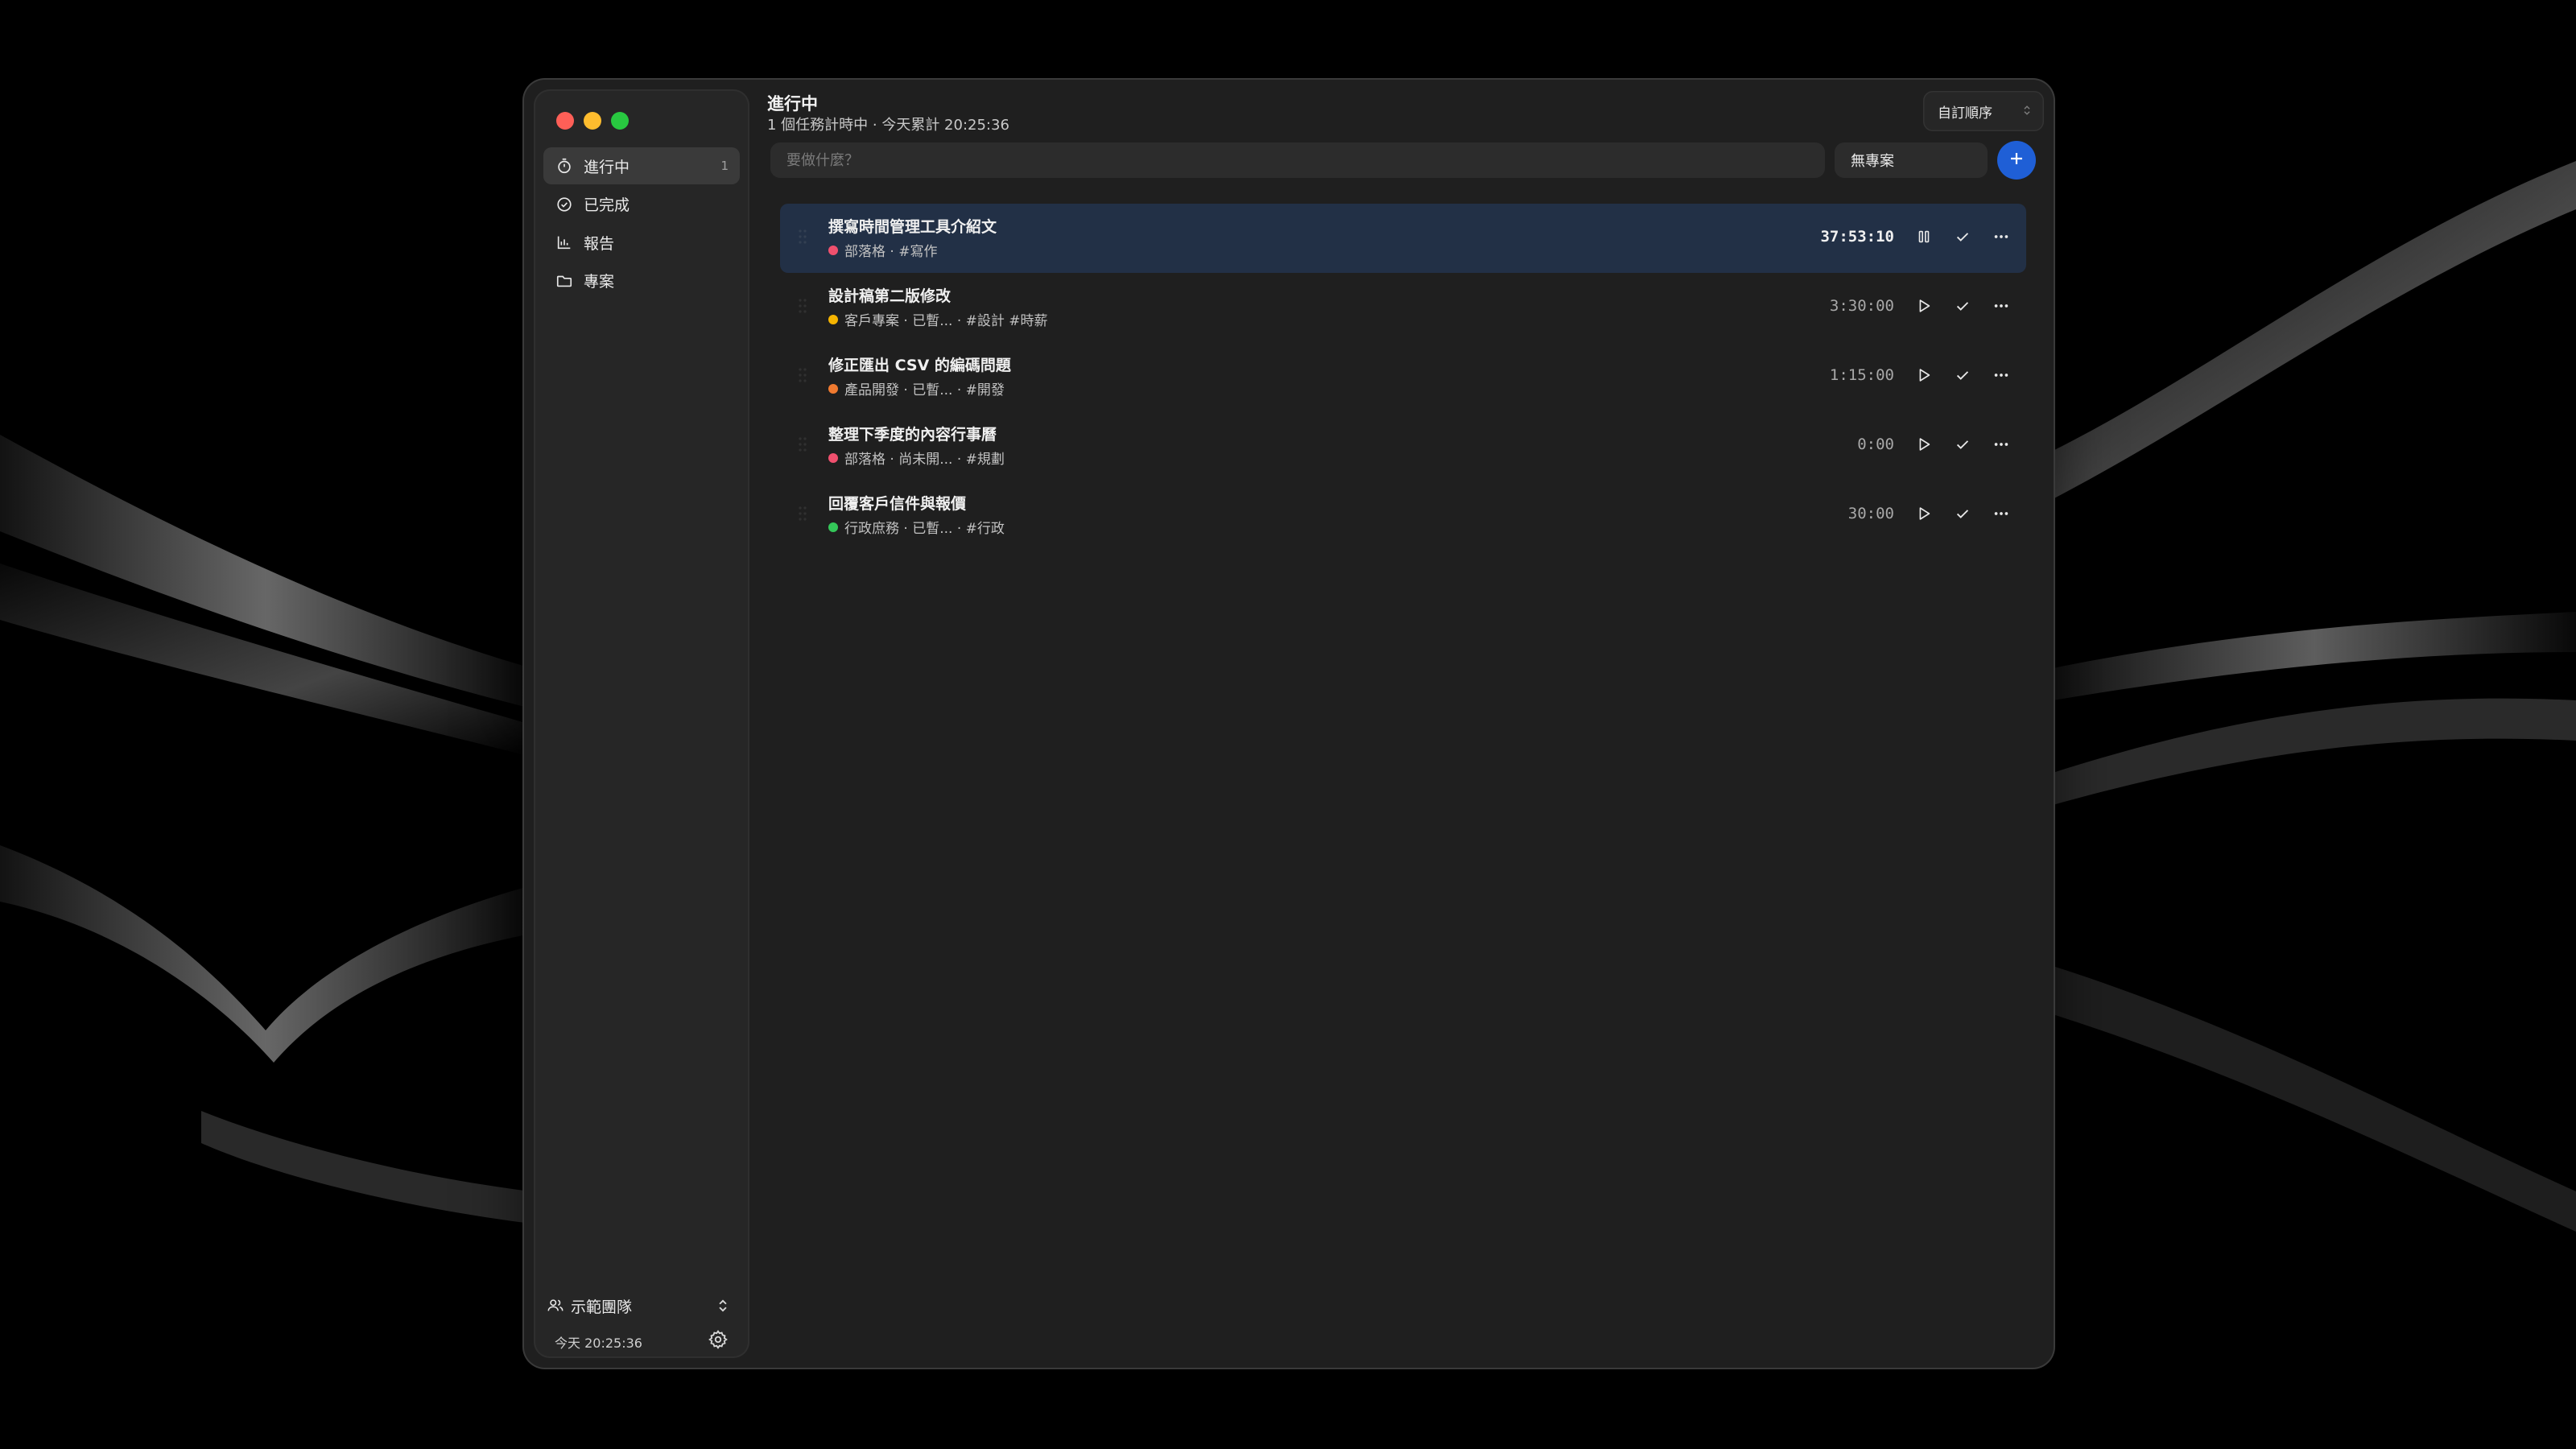 Image resolution: width=2576 pixels, height=1449 pixels. Describe the element at coordinates (718, 1339) in the screenshot. I see `settings-gear-icon` at that location.